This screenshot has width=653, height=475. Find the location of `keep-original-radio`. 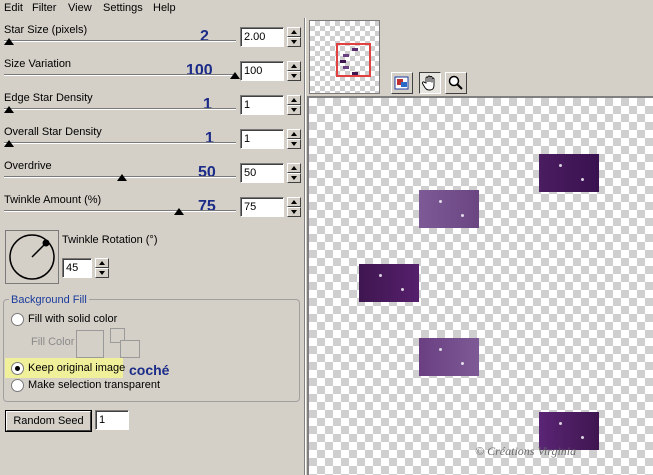

keep-original-radio is located at coordinates (17, 368).